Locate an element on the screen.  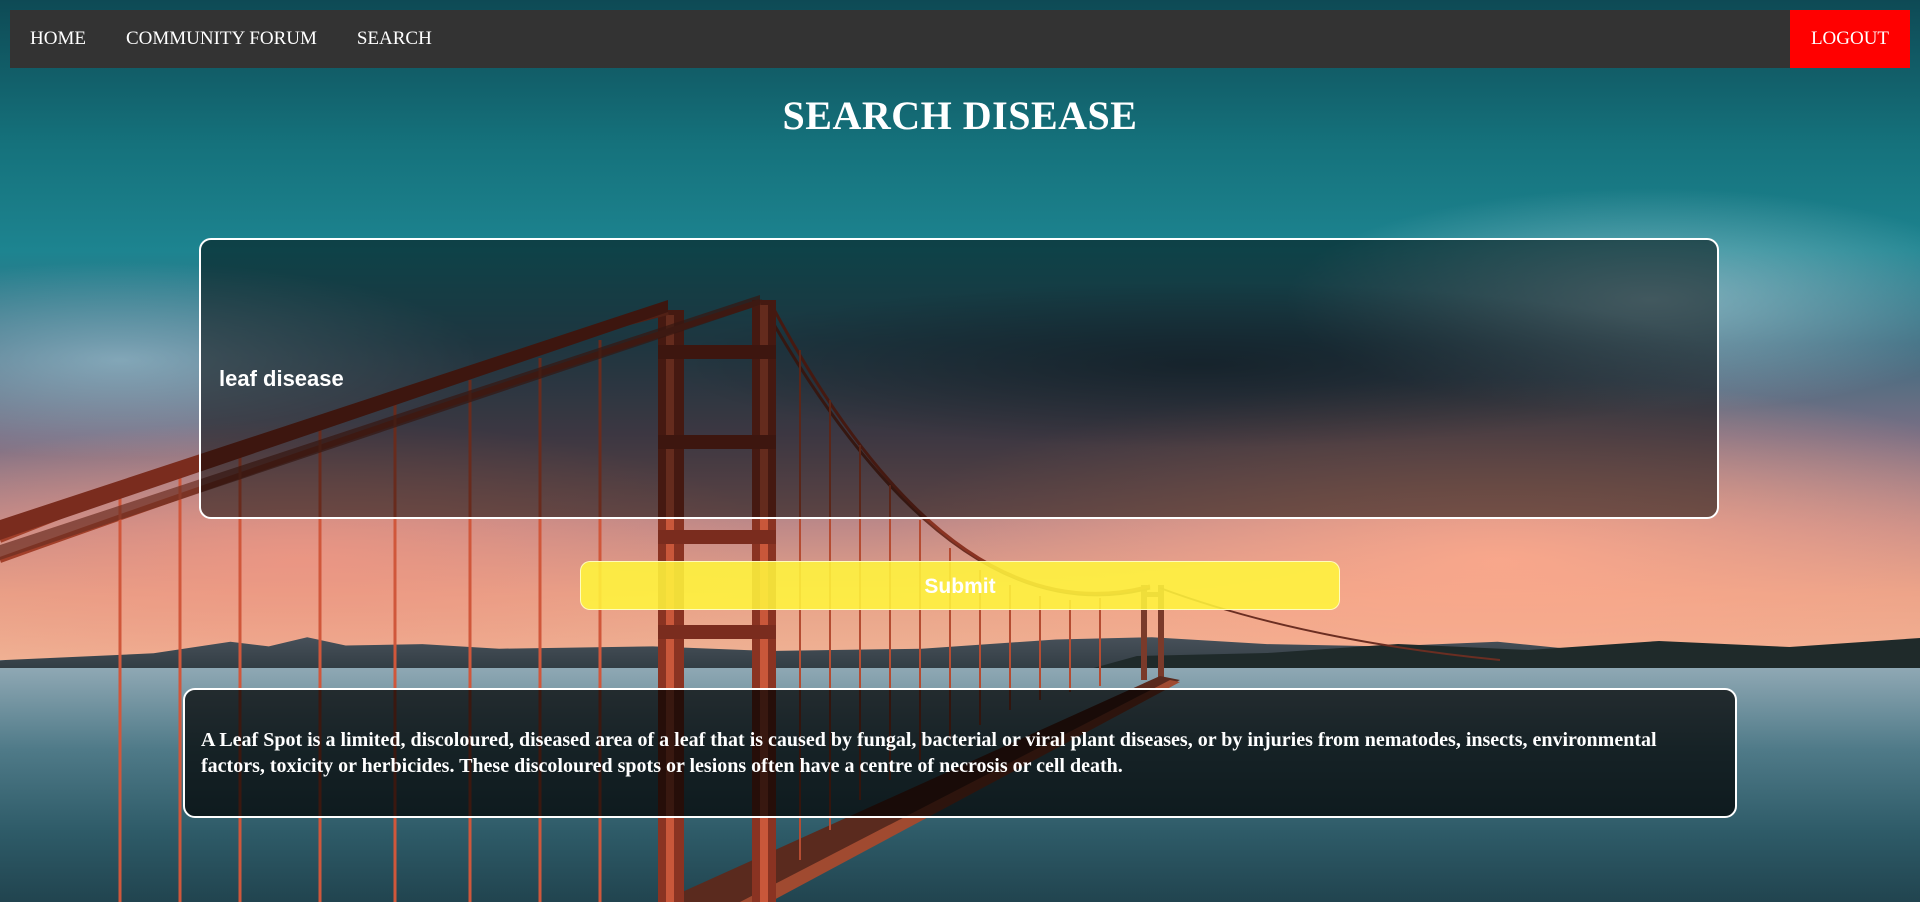
nav-search: SEARCH is located at coordinates (394, 39).